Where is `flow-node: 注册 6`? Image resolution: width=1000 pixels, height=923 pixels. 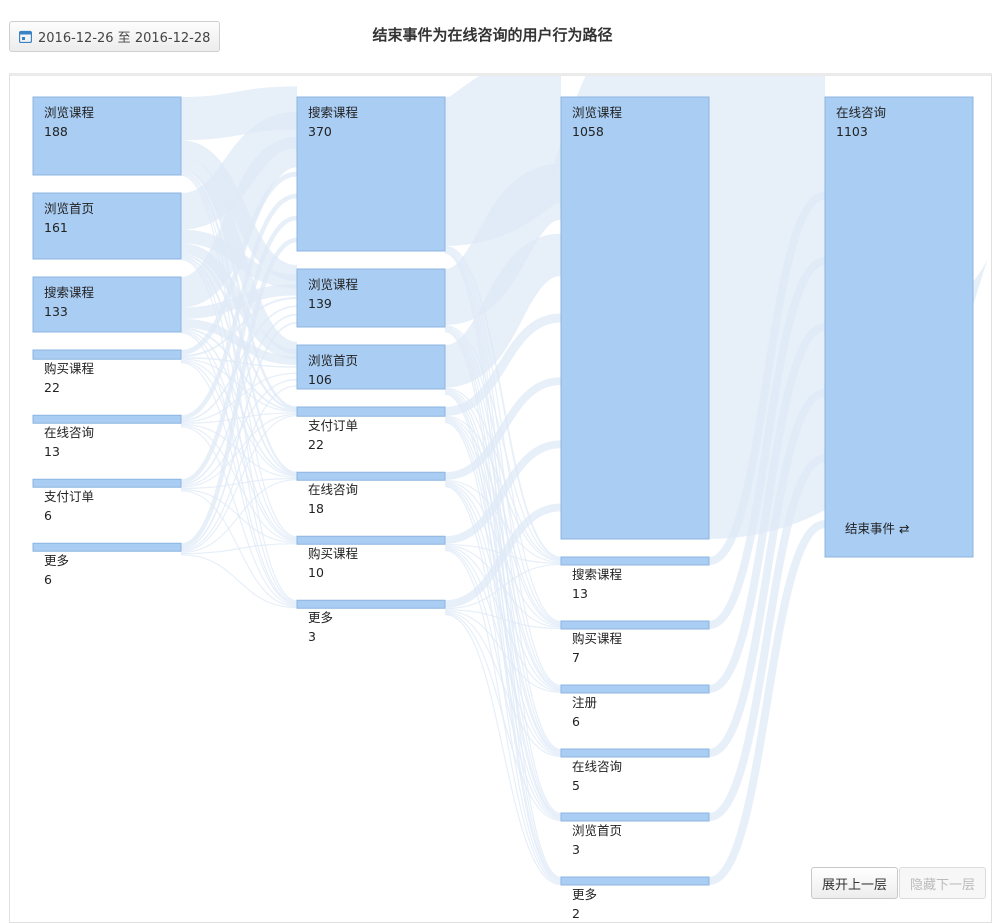 flow-node: 注册 6 is located at coordinates (635, 706).